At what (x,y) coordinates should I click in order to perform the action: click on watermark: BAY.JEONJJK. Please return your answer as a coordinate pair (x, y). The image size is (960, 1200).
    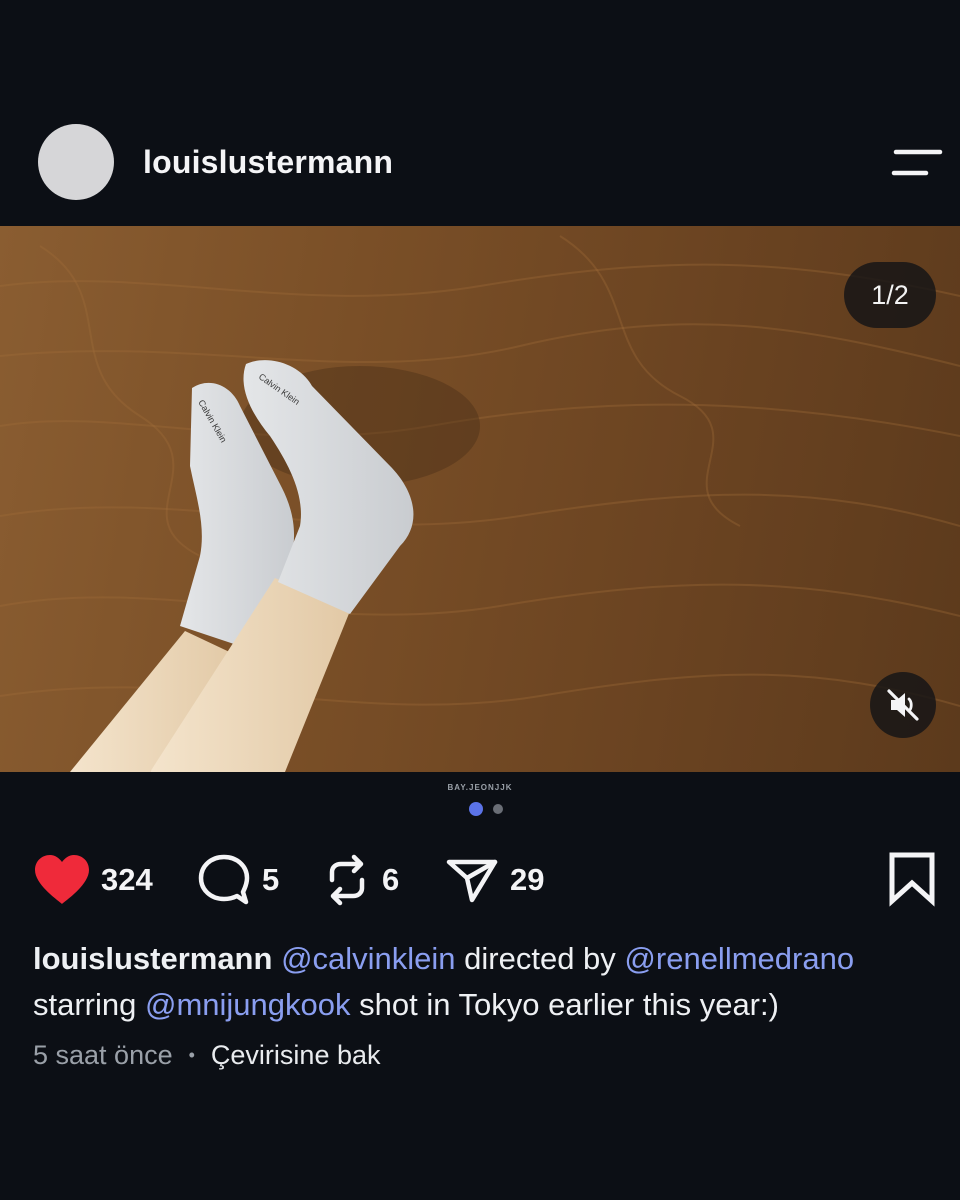
    Looking at the image, I should click on (480, 787).